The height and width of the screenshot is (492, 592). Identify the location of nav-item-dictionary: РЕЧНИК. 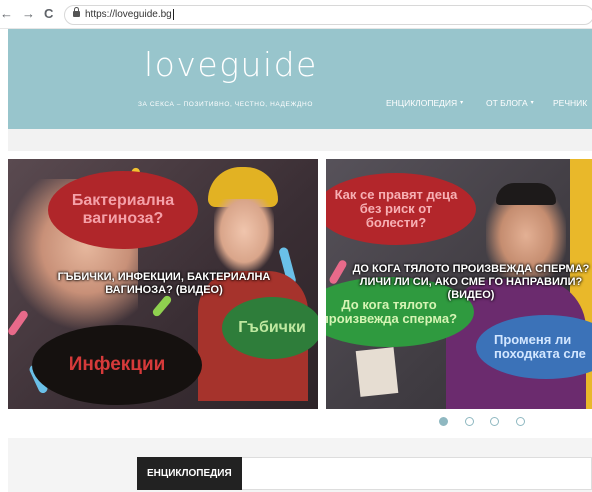
(570, 103).